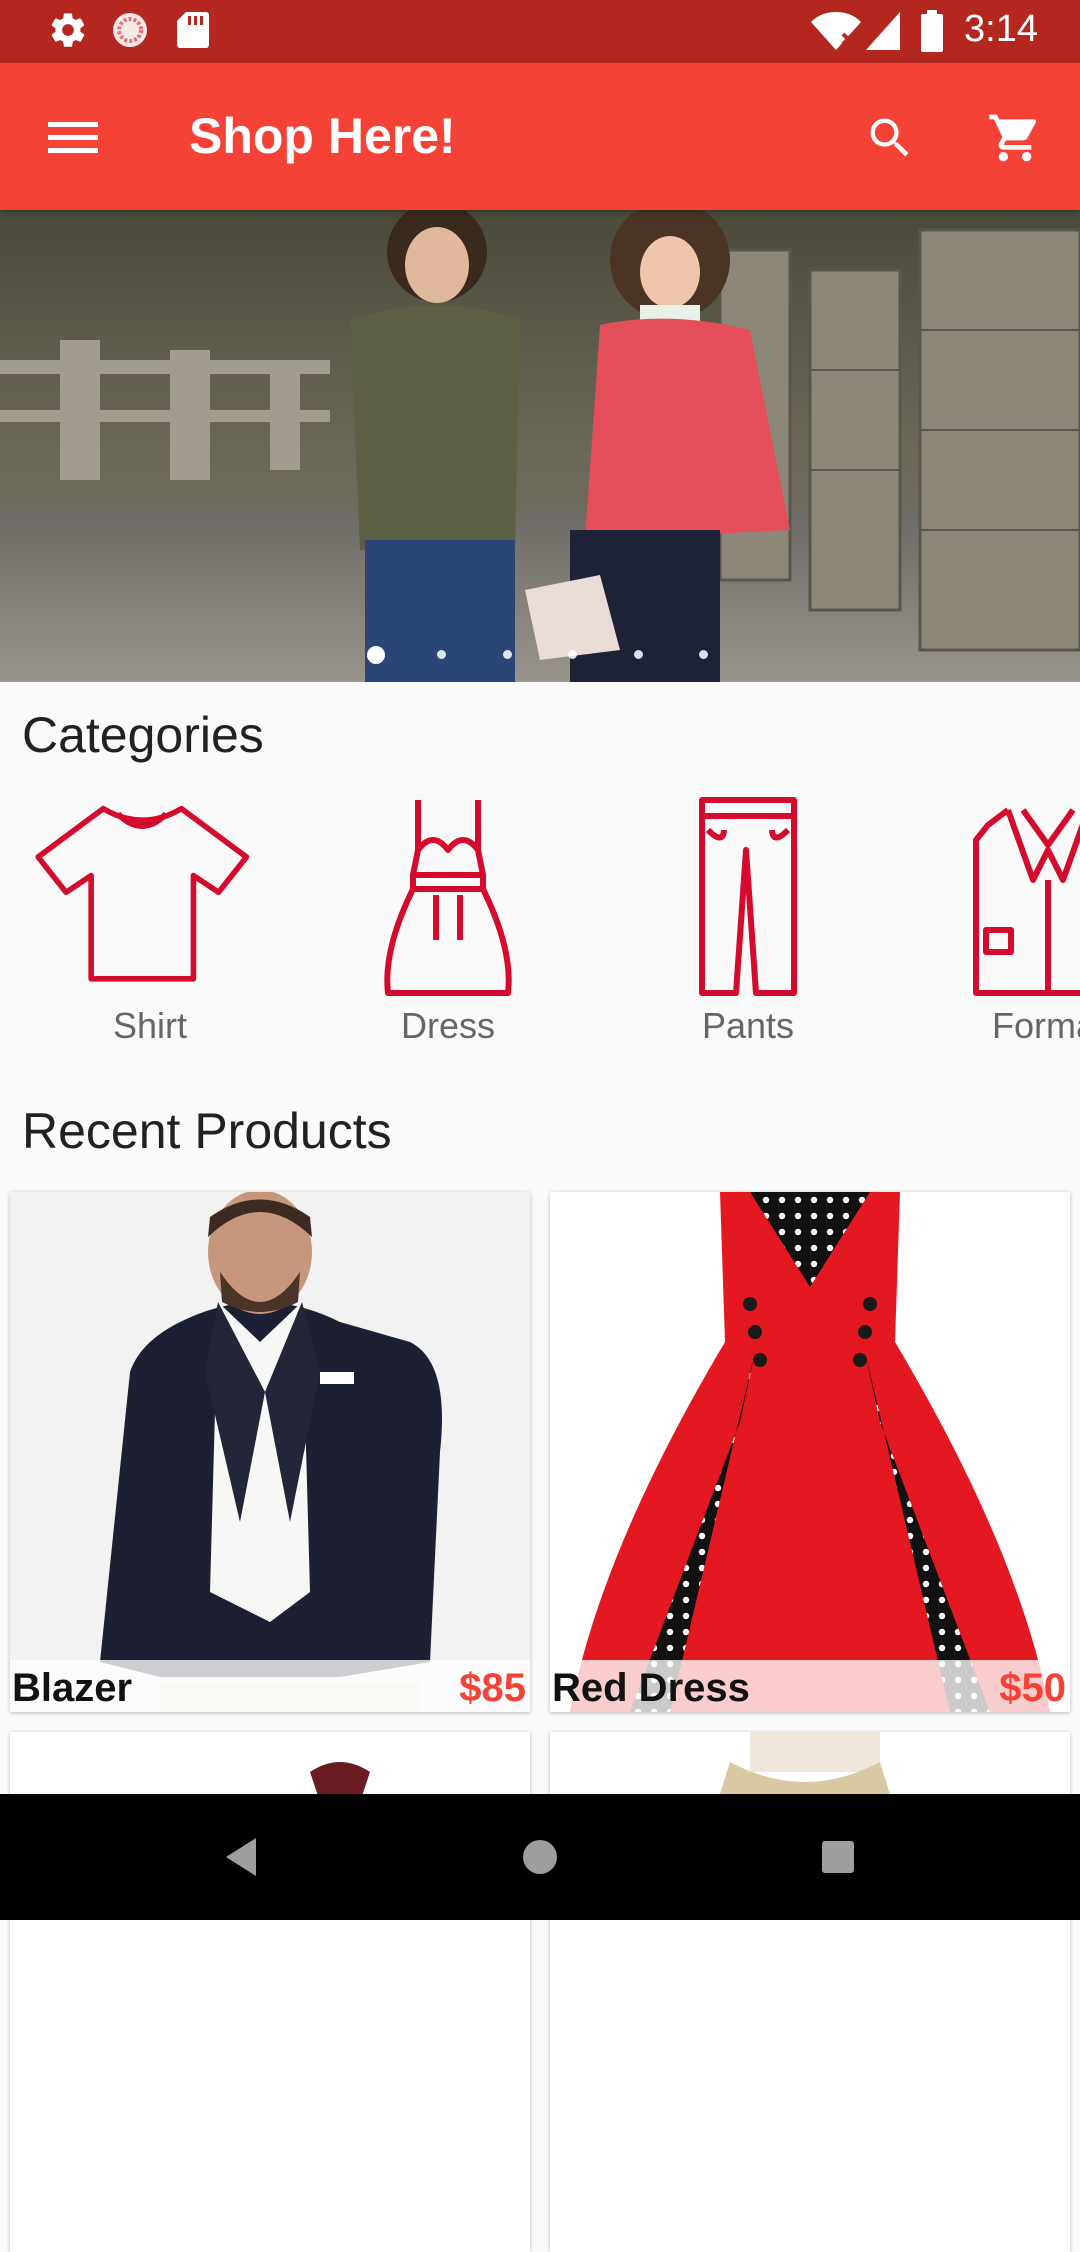  What do you see at coordinates (540, 31) in the screenshot?
I see `status-bar: 3:14` at bounding box center [540, 31].